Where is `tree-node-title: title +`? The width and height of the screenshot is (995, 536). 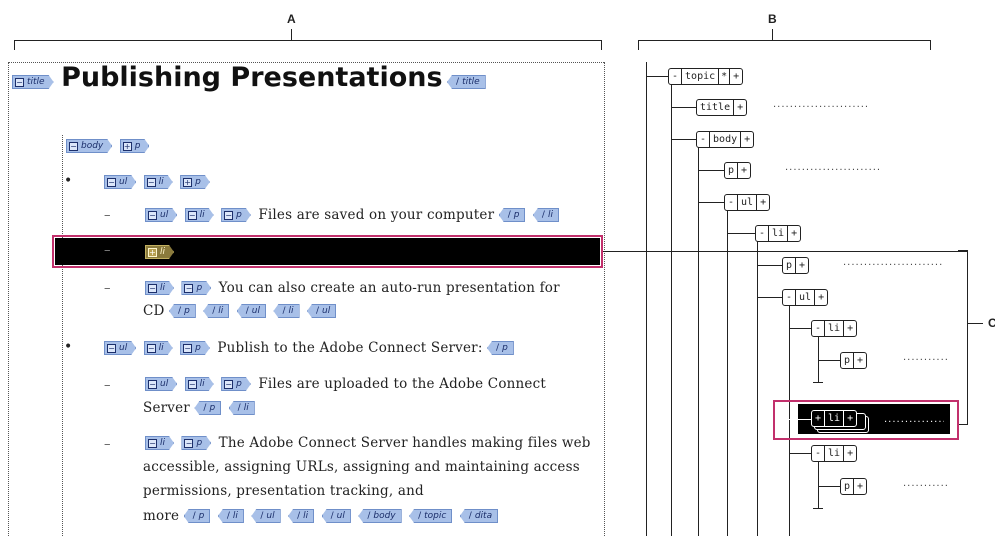
tree-node-title: title + is located at coordinates (722, 107).